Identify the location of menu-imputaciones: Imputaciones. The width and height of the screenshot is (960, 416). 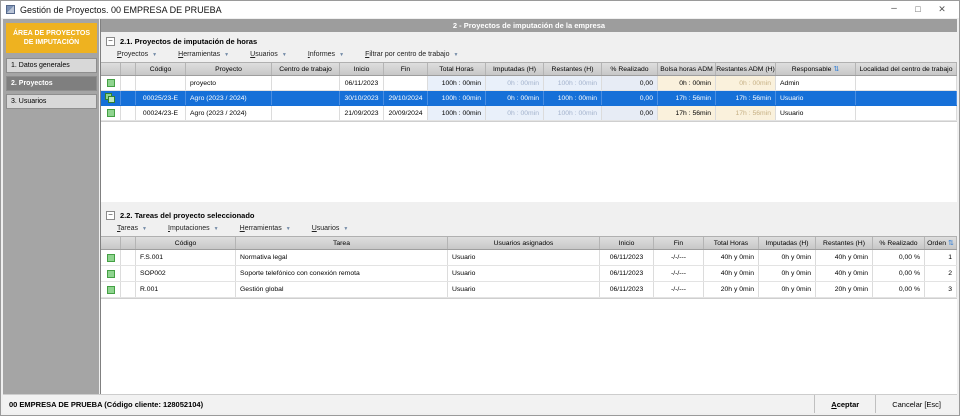
(194, 228).